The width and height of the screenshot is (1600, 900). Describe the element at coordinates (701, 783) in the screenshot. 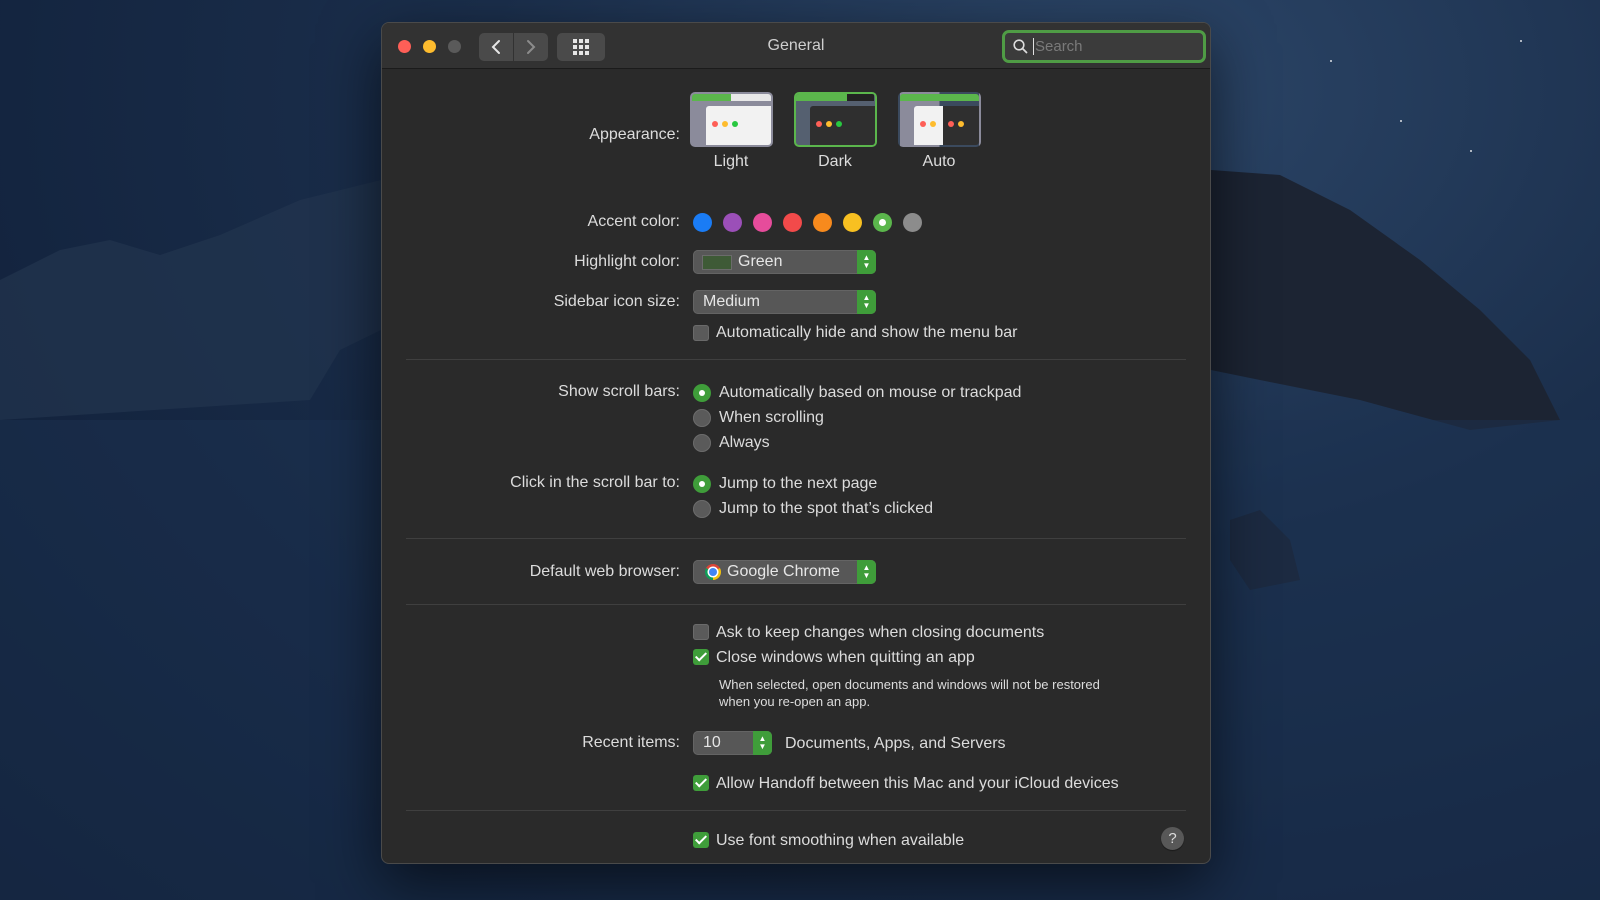

I see `handoff-checkbox` at that location.